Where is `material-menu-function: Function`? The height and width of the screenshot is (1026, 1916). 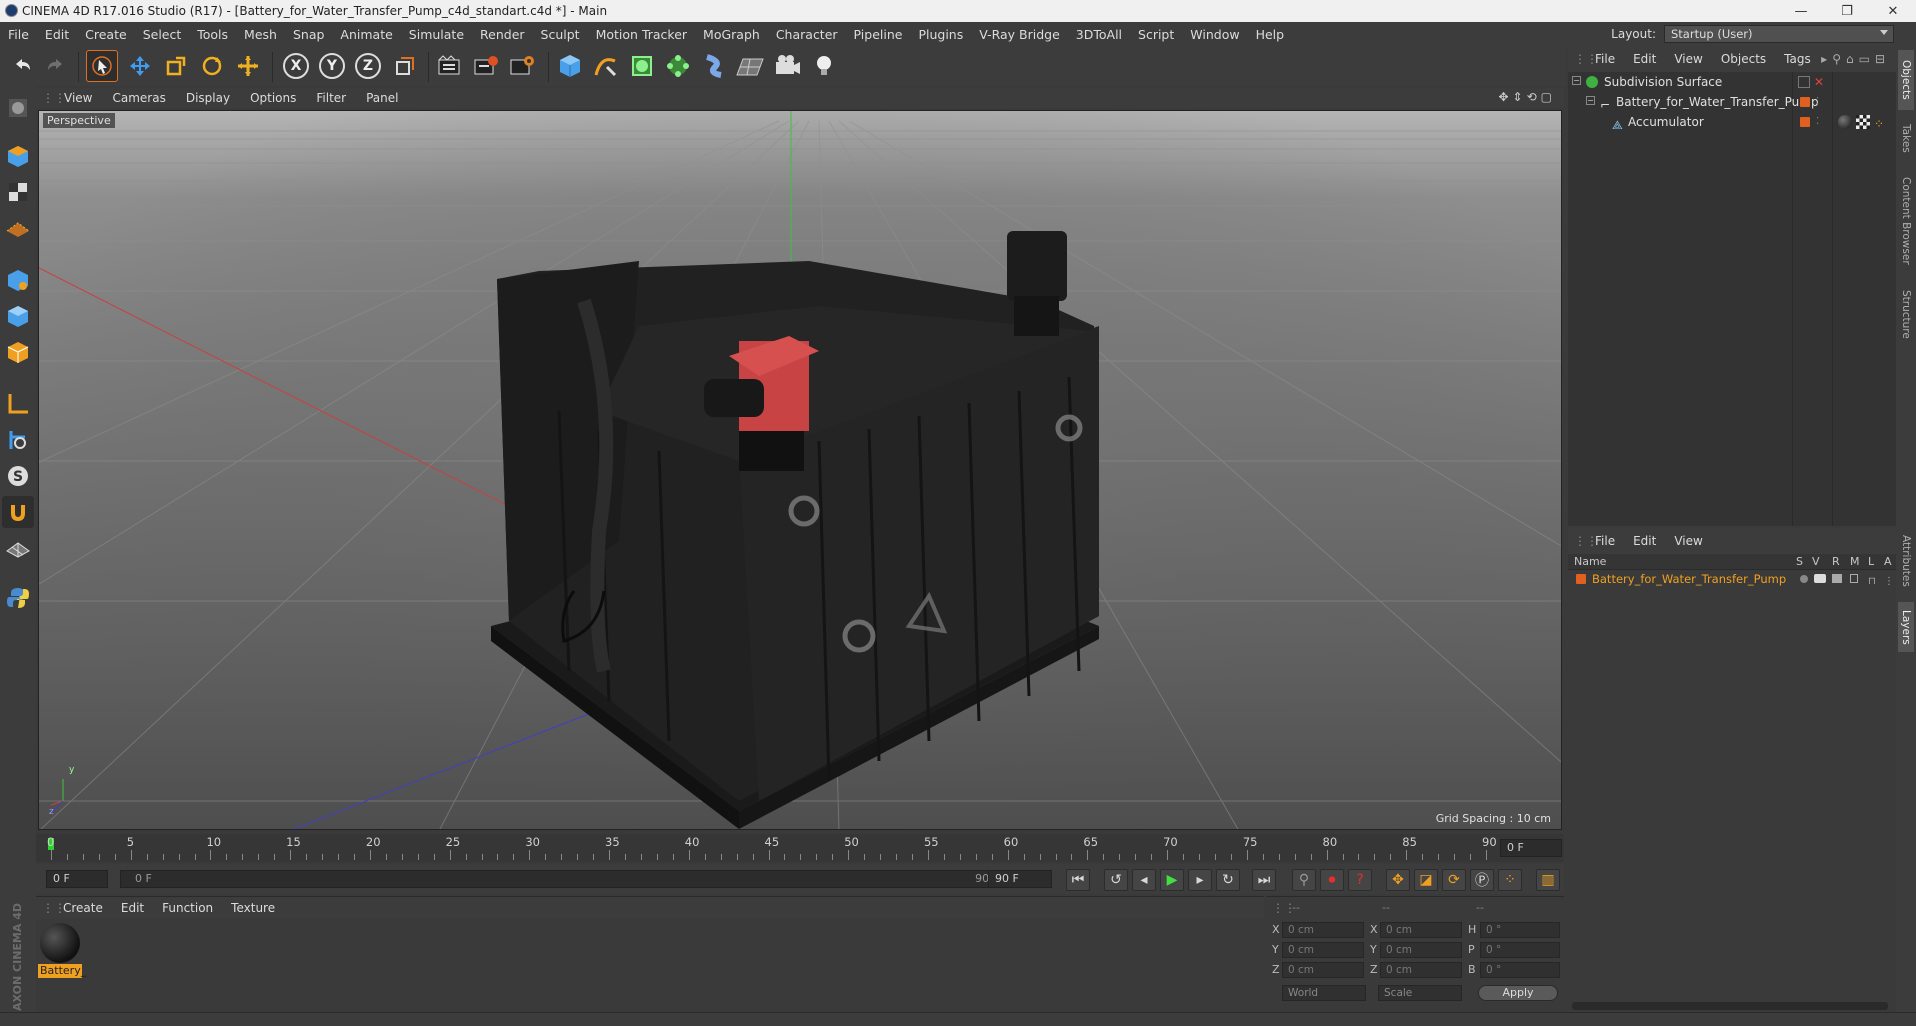
material-menu-function: Function is located at coordinates (187, 908).